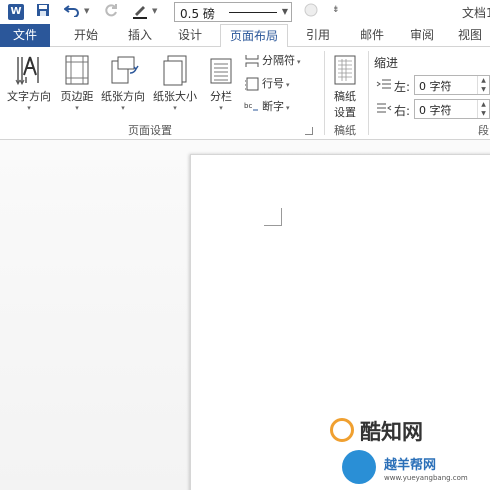  I want to click on word-logo-icon: W, so click(16, 12).